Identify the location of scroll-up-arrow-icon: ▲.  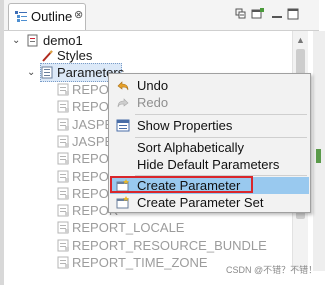
(300, 40).